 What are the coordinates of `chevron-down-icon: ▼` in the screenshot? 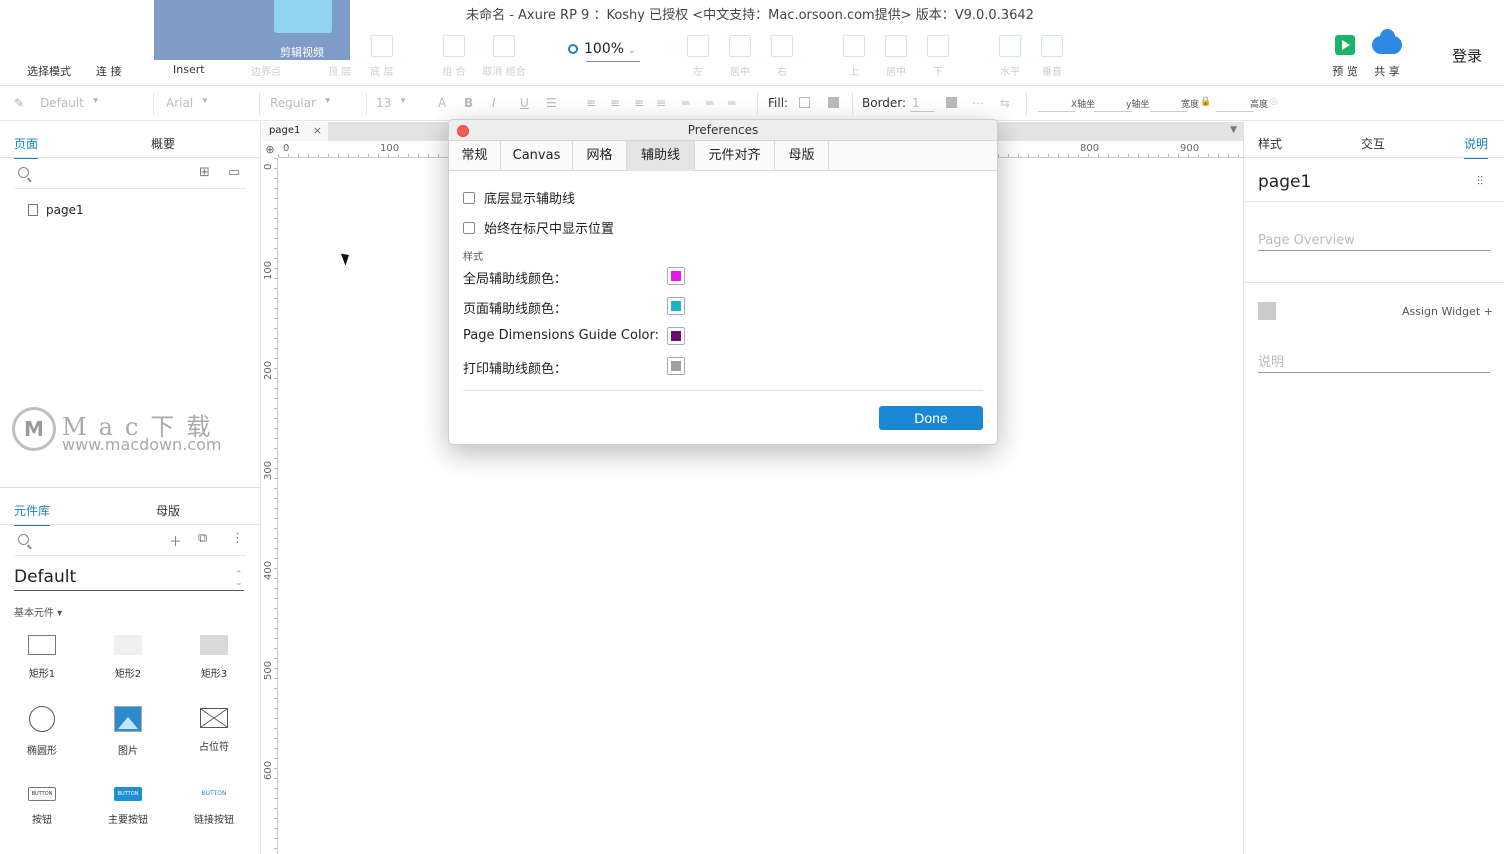 It's located at (1233, 130).